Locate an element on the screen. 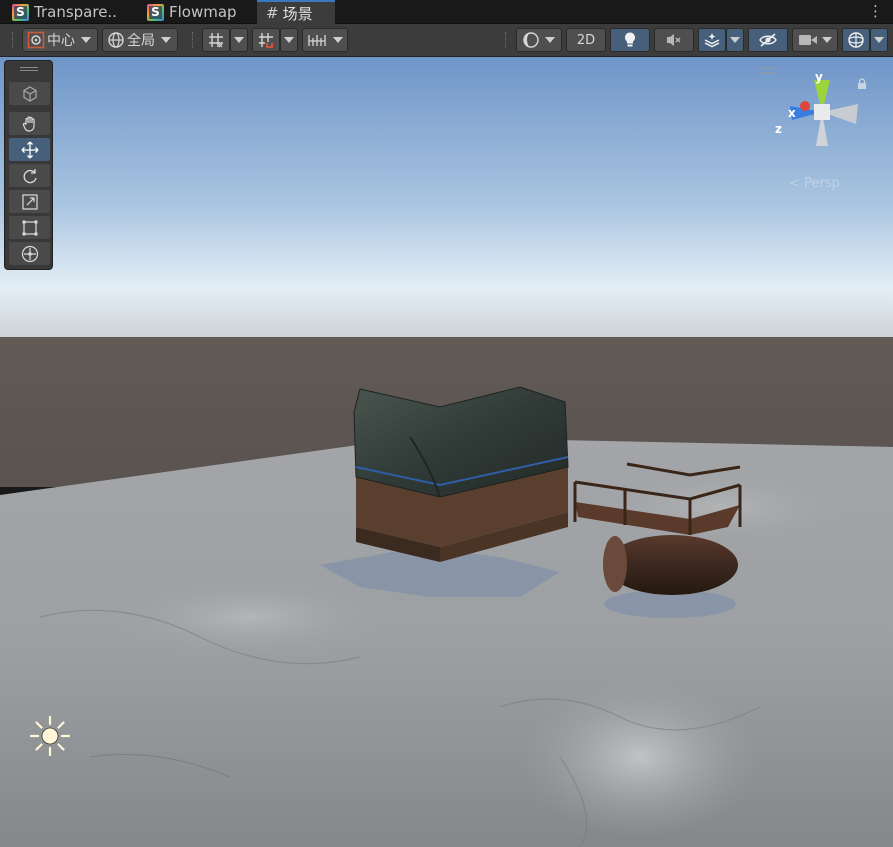  transform-tool-button is located at coordinates (29, 253).